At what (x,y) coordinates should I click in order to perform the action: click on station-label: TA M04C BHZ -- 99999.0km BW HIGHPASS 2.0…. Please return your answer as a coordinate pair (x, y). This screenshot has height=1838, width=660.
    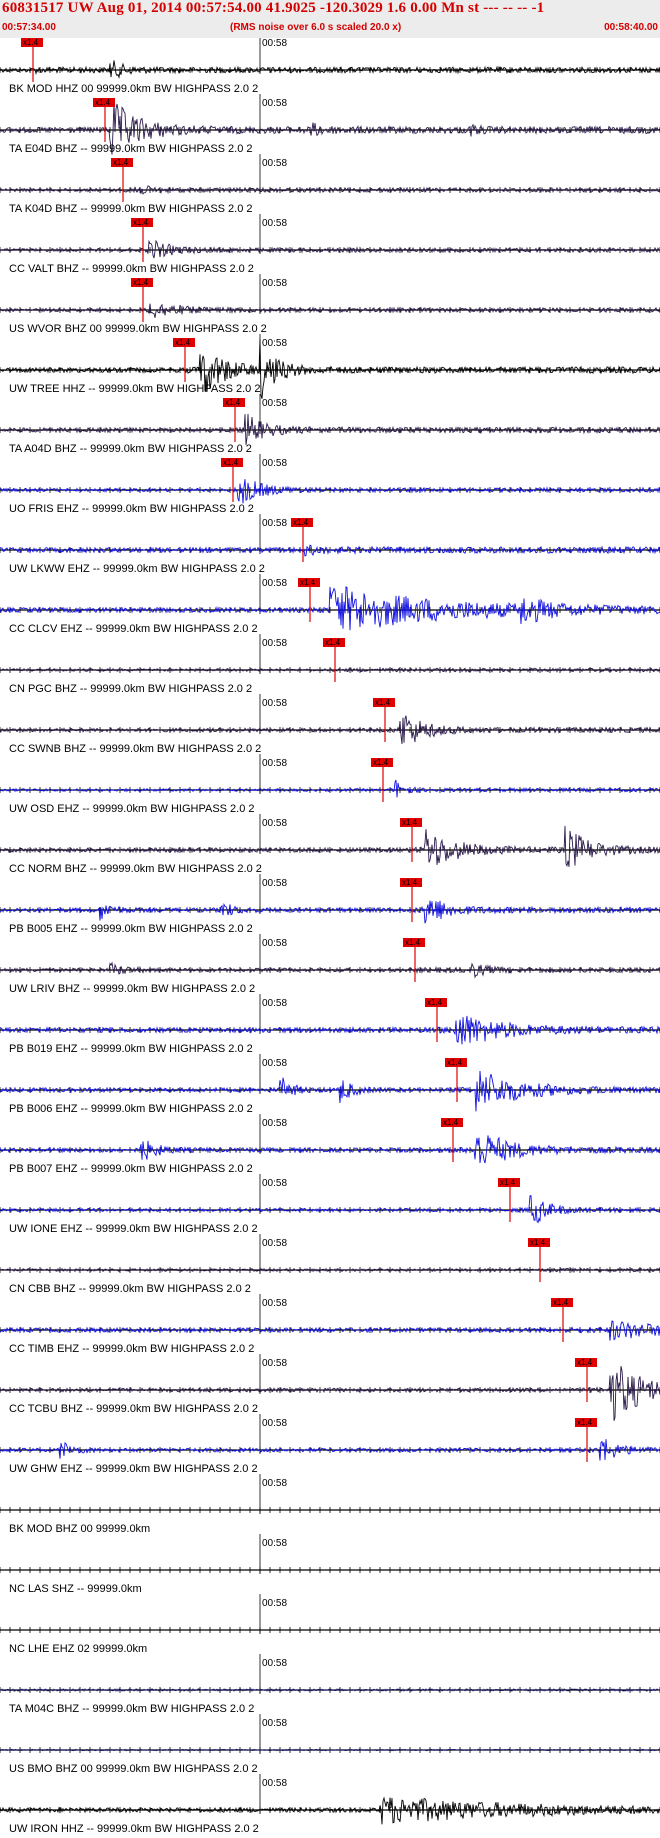
    Looking at the image, I should click on (131, 1709).